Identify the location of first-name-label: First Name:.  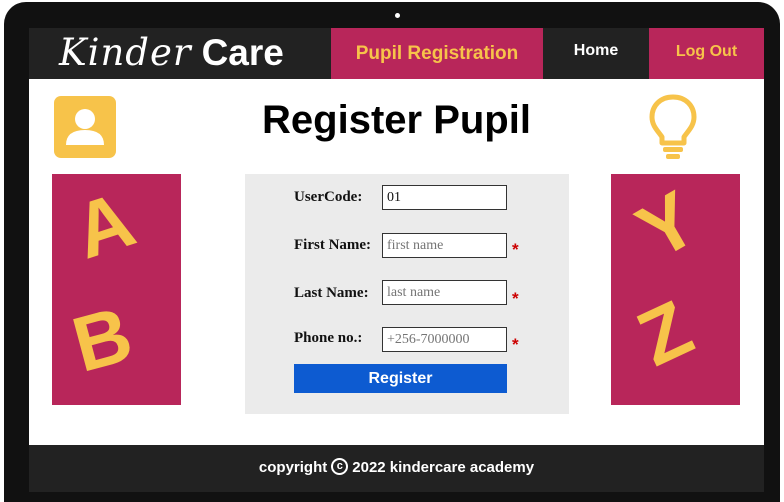
(333, 245).